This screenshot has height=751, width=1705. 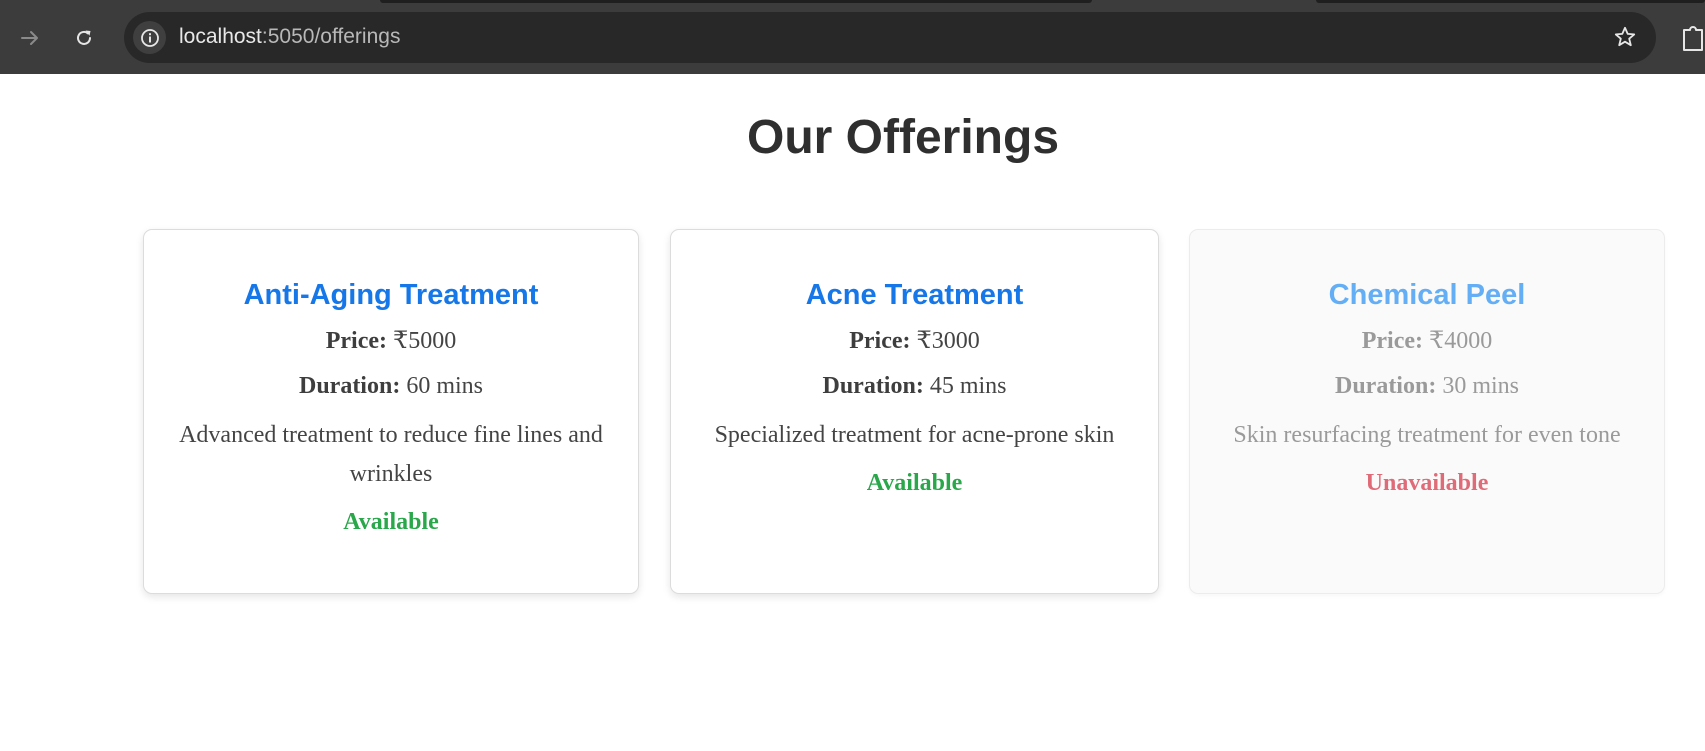 What do you see at coordinates (391, 295) in the screenshot?
I see `offering-title: Anti-Aging Treatment` at bounding box center [391, 295].